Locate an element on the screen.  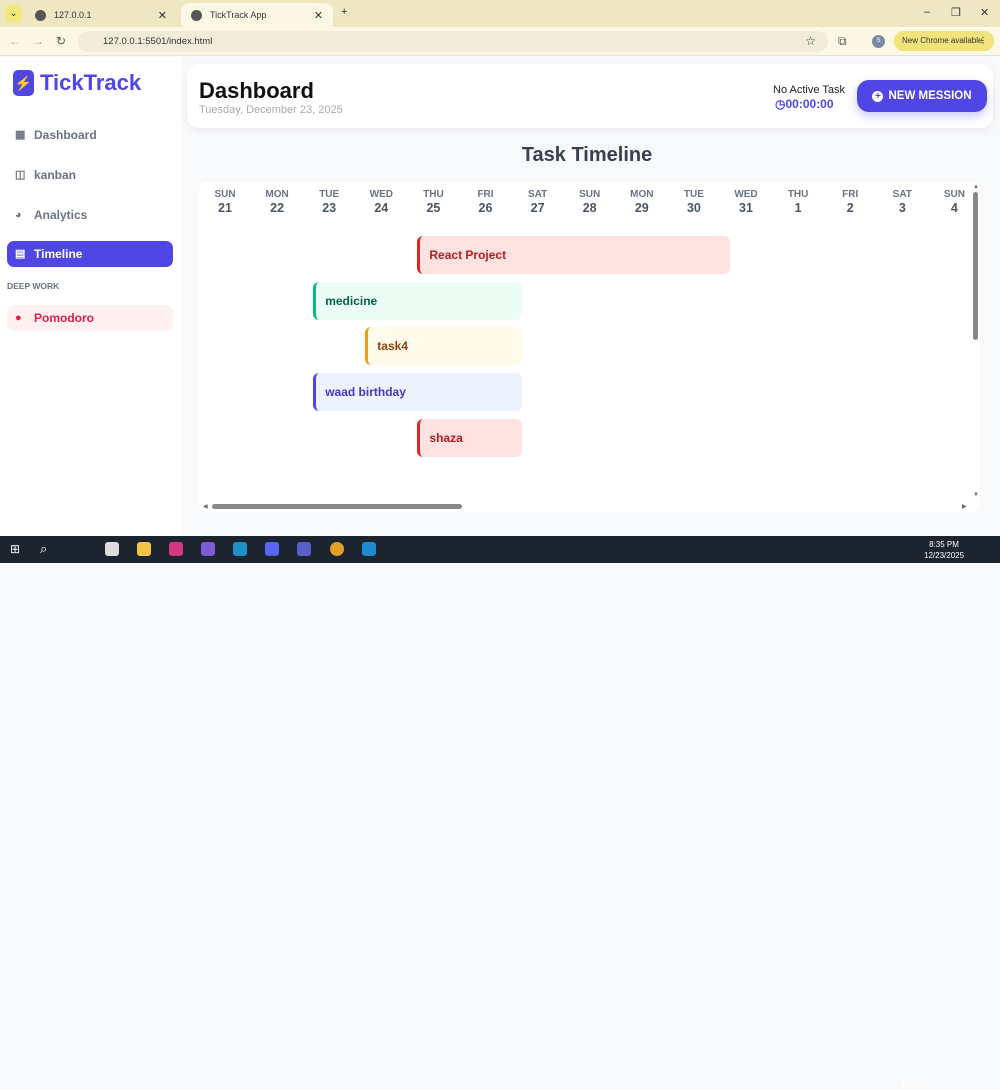
day-name: SAT is located at coordinates (902, 194).